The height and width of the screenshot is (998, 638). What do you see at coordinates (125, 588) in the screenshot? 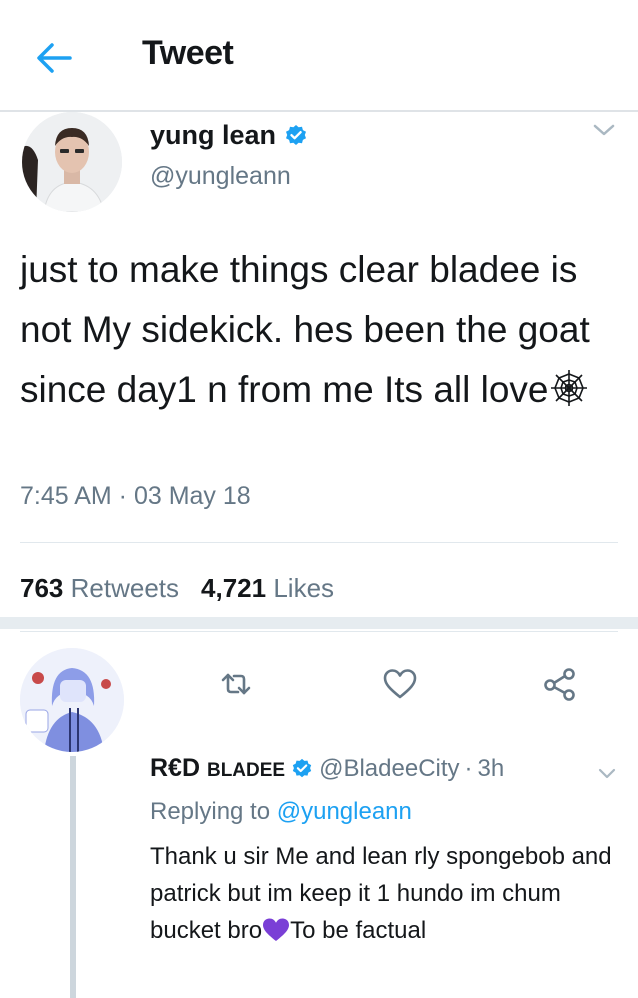
I see `retweets-label: Retweets` at bounding box center [125, 588].